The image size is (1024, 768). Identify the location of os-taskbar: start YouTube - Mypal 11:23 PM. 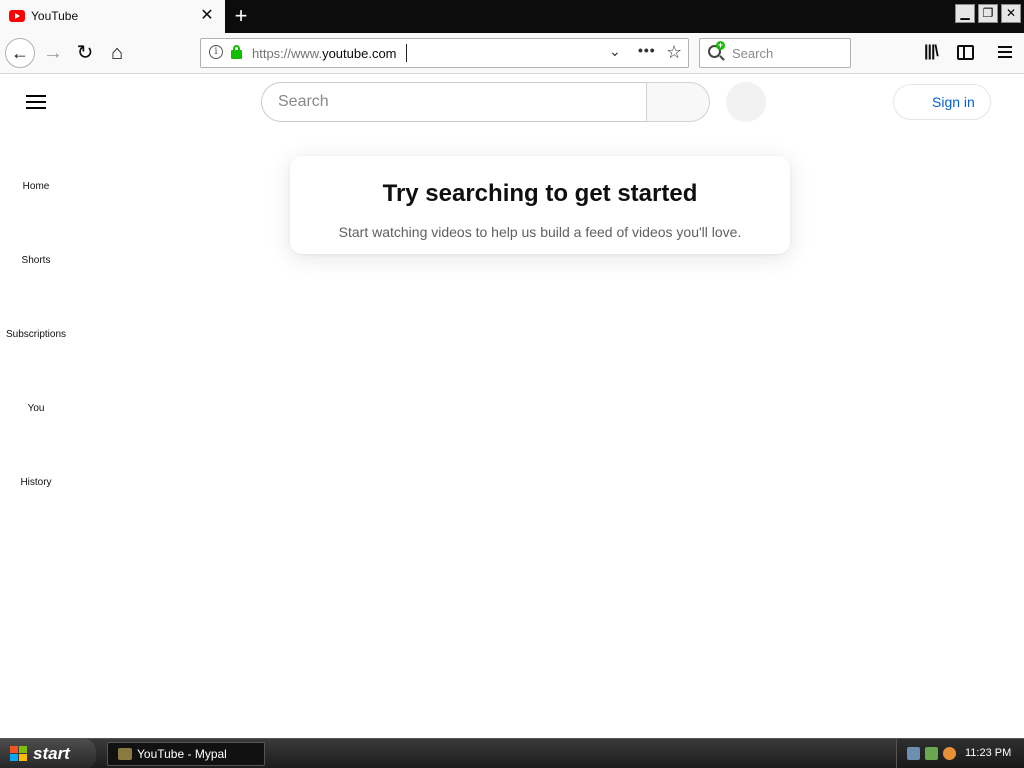
(512, 753).